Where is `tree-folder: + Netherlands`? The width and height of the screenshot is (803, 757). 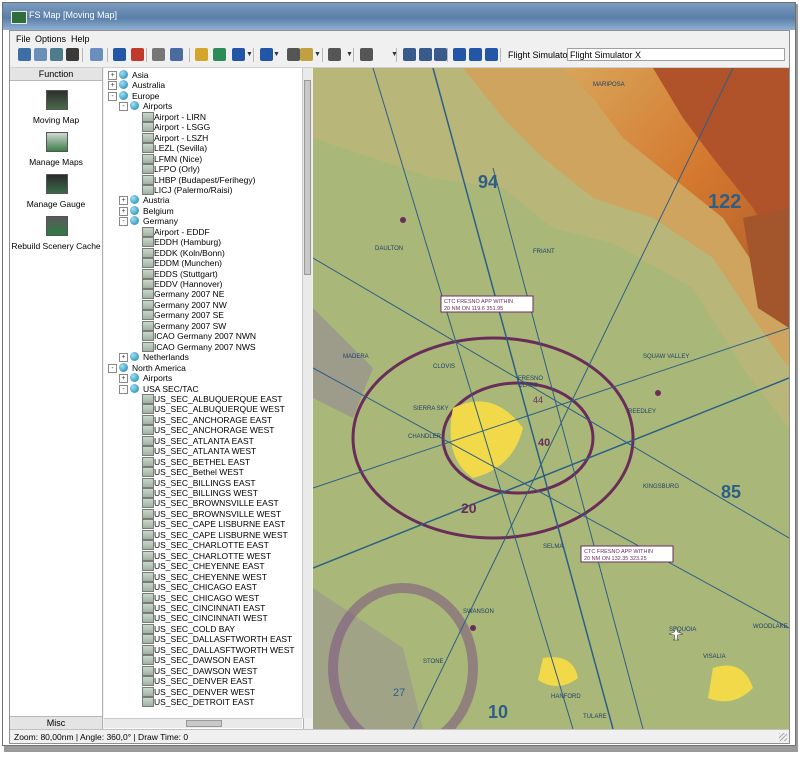 tree-folder: + Netherlands is located at coordinates (203, 357).